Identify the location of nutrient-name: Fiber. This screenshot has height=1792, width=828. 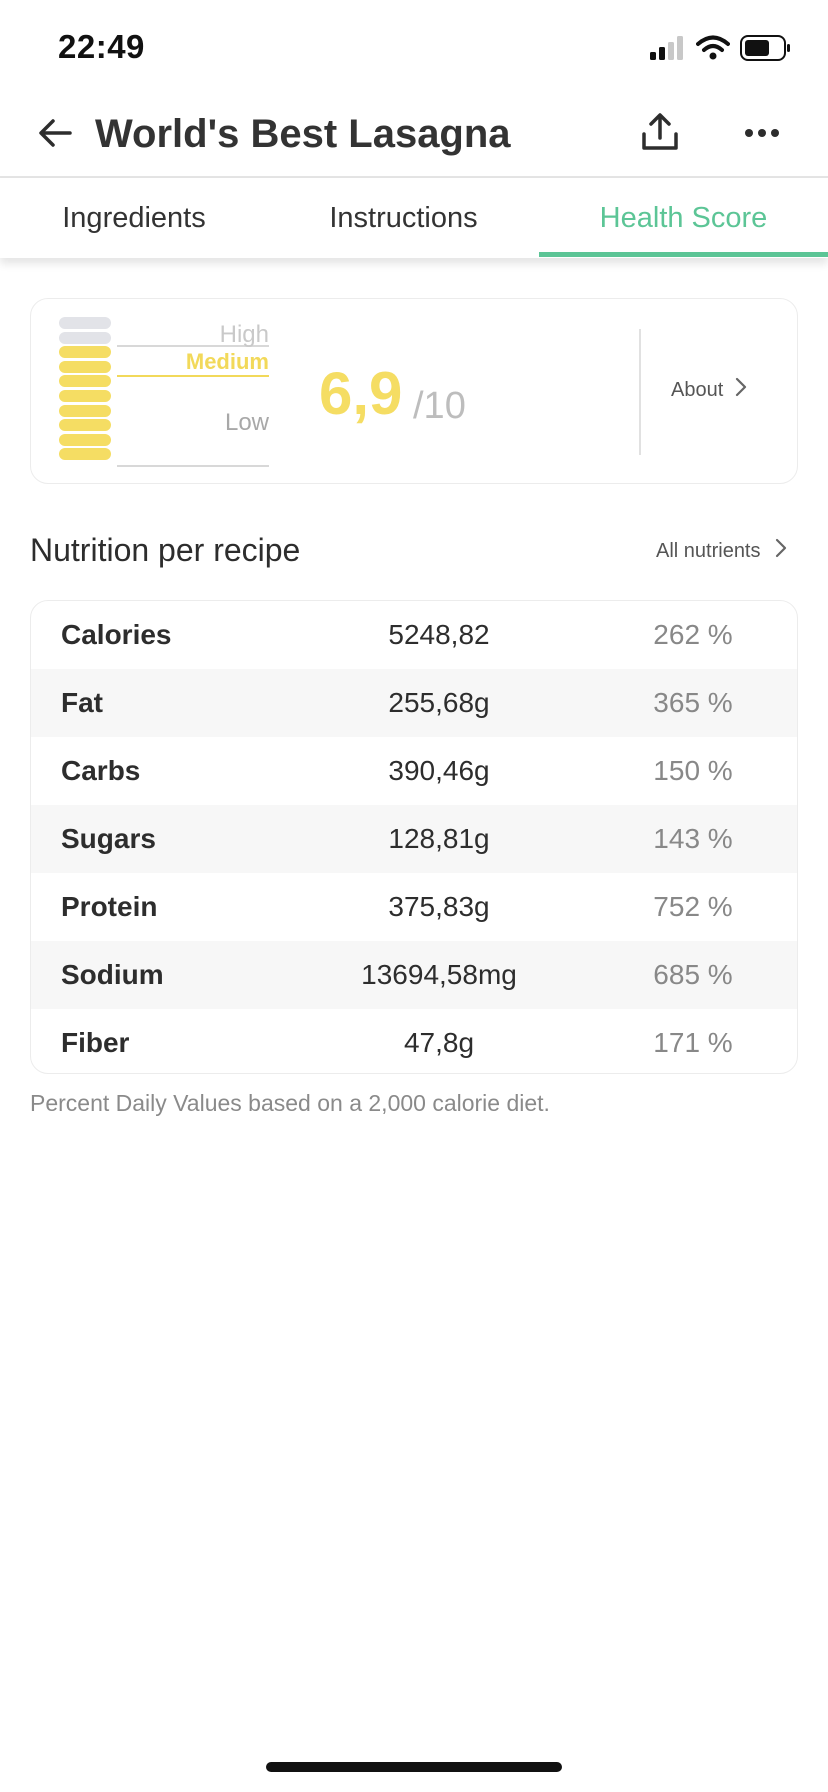
(95, 1042).